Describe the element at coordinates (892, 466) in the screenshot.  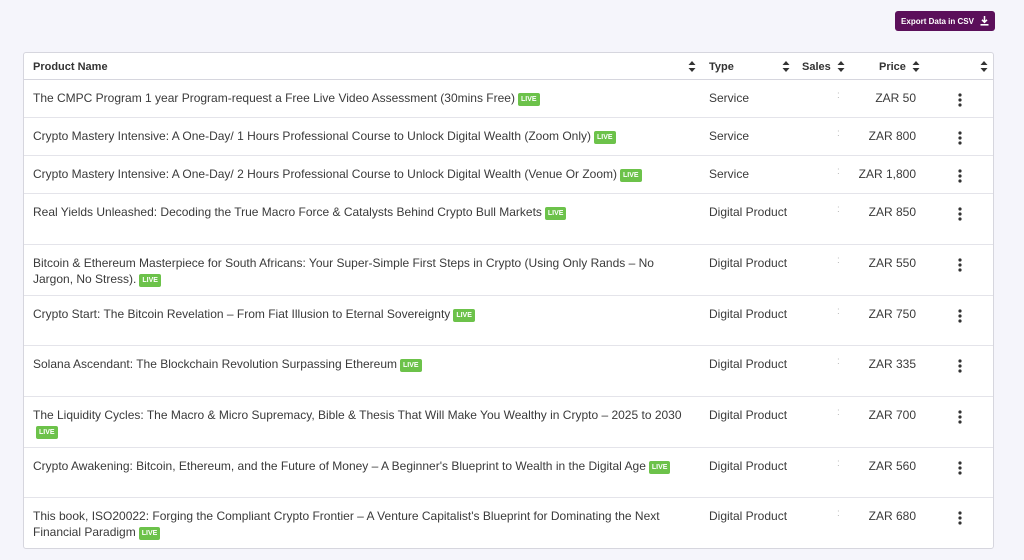
I see `product-price: ZAR 560` at that location.